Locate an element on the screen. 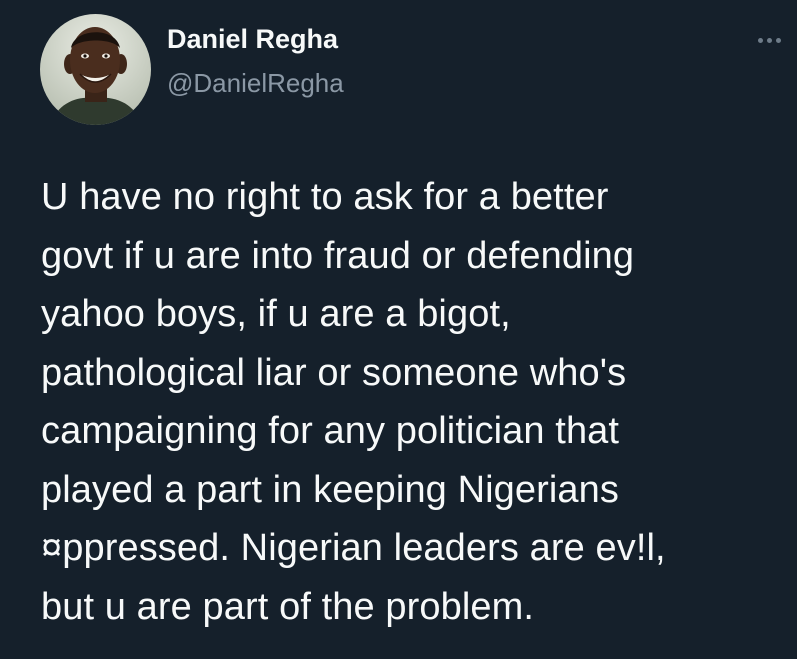 The height and width of the screenshot is (659, 797). avatar is located at coordinates (95, 69).